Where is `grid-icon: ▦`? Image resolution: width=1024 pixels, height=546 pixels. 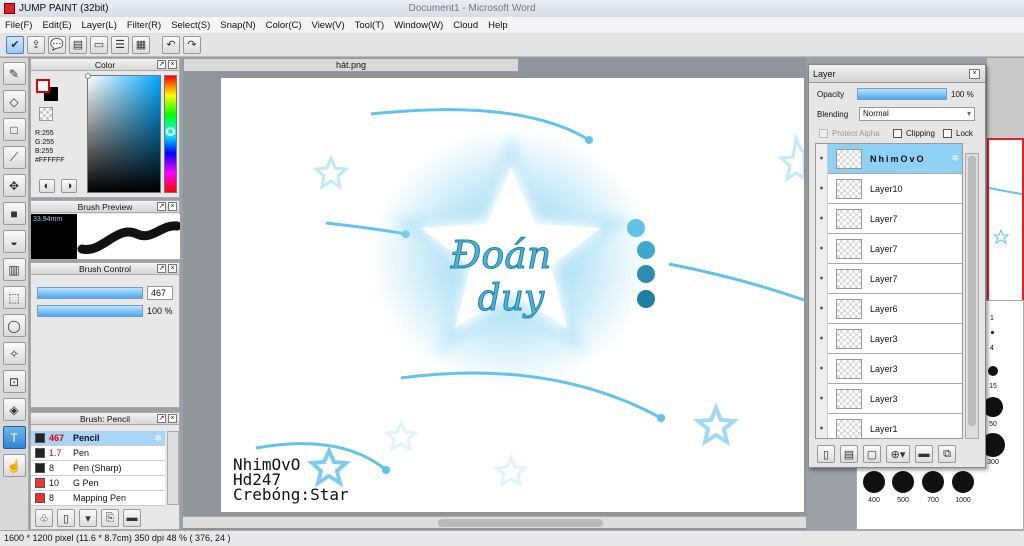 grid-icon: ▦ is located at coordinates (141, 44).